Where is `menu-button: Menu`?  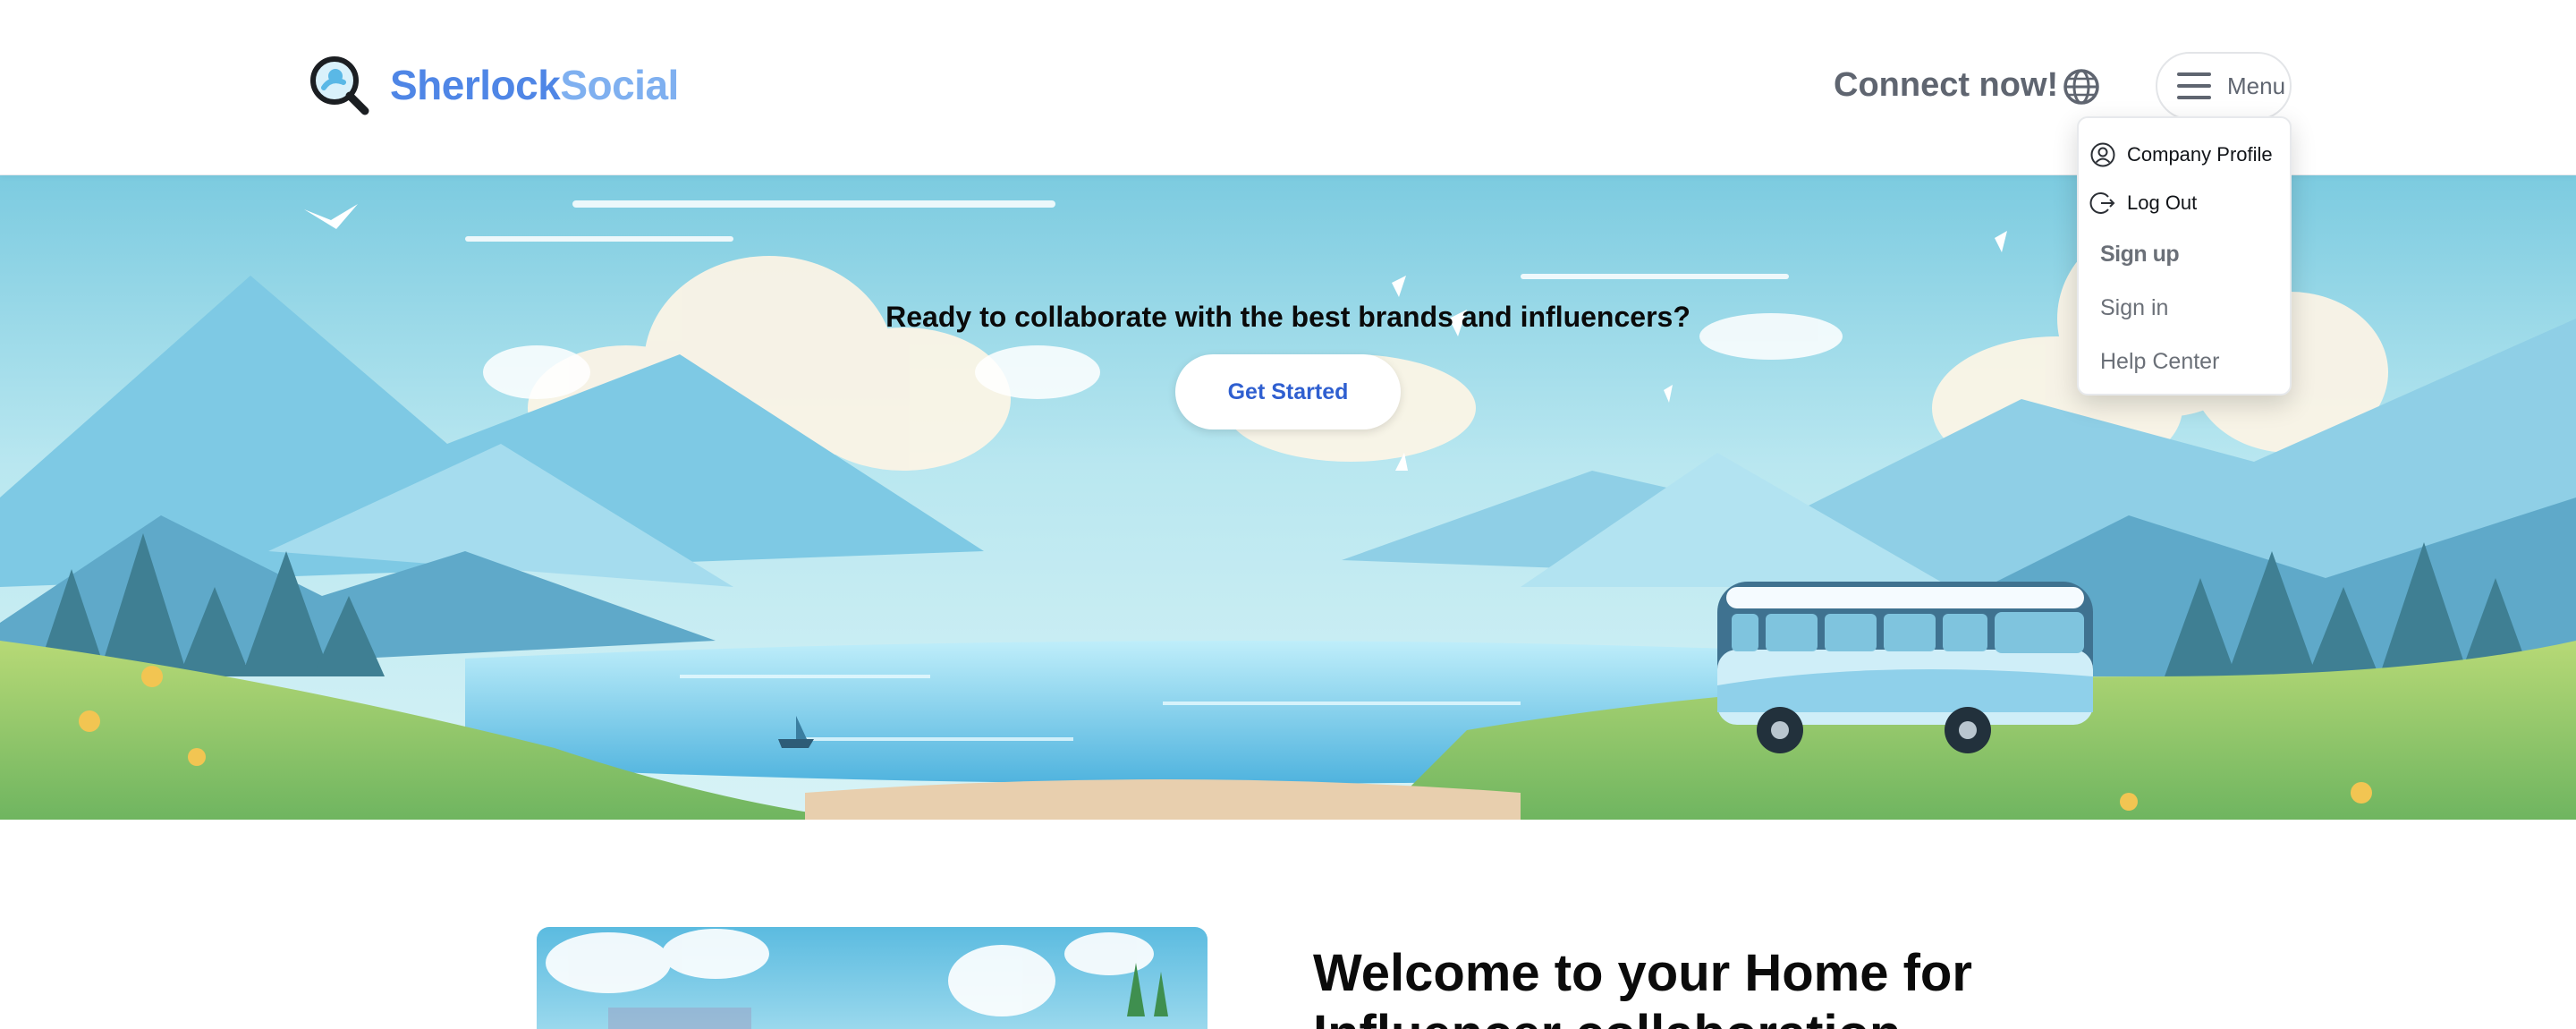 menu-button: Menu is located at coordinates (2224, 86).